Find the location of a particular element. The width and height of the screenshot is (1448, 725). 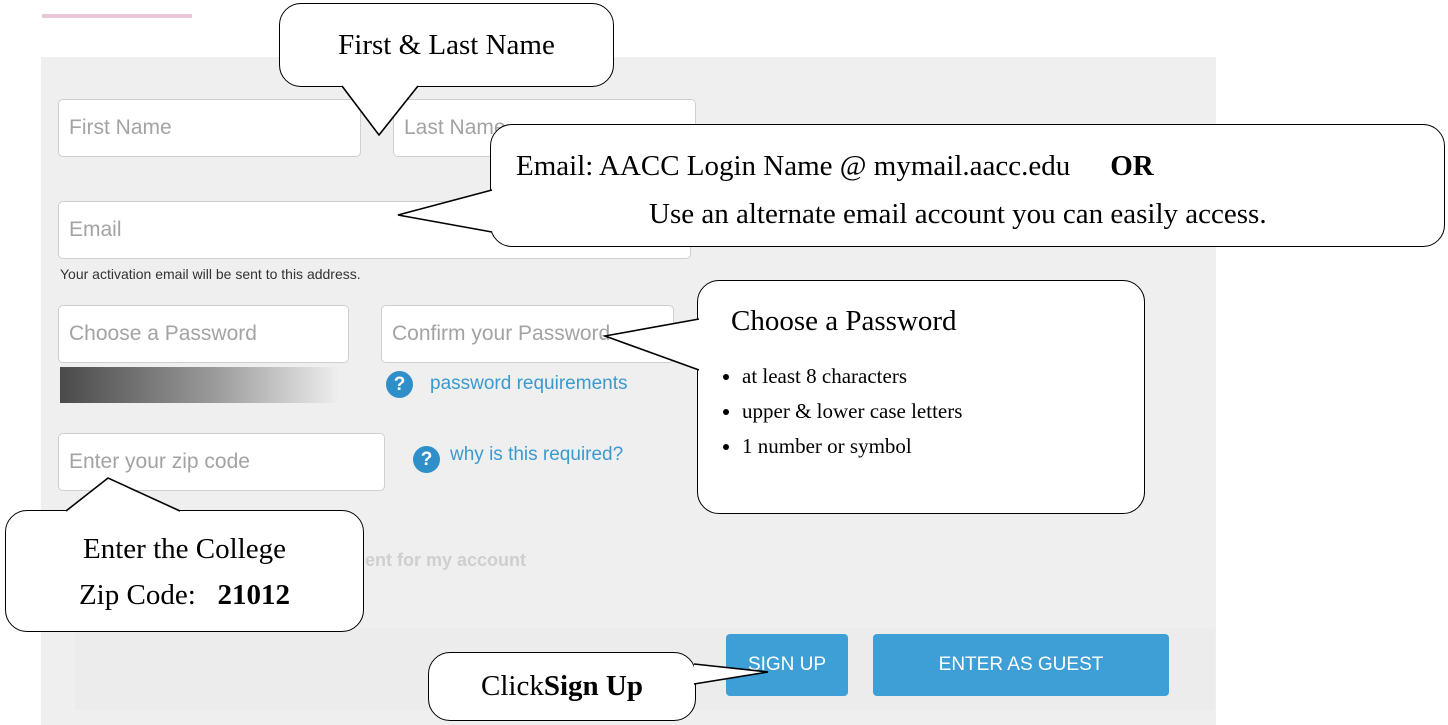

zip-callout-tail is located at coordinates (123, 494).